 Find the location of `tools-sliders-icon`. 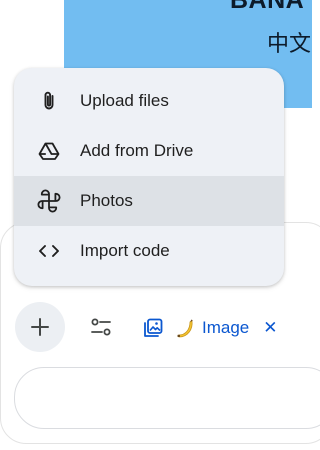

tools-sliders-icon is located at coordinates (101, 327).